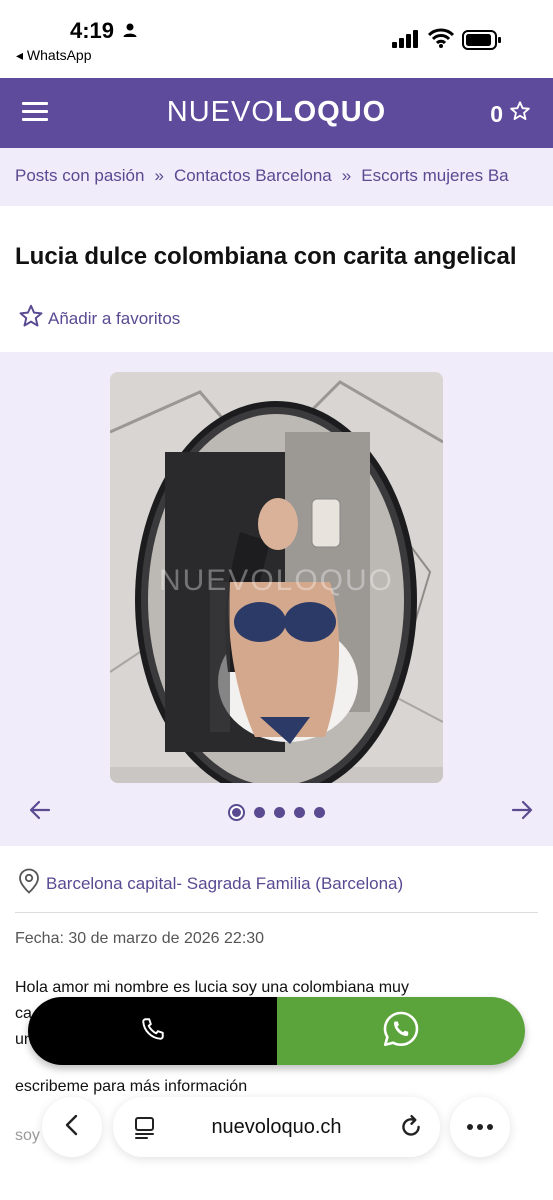  What do you see at coordinates (520, 114) in the screenshot?
I see `star-icon` at bounding box center [520, 114].